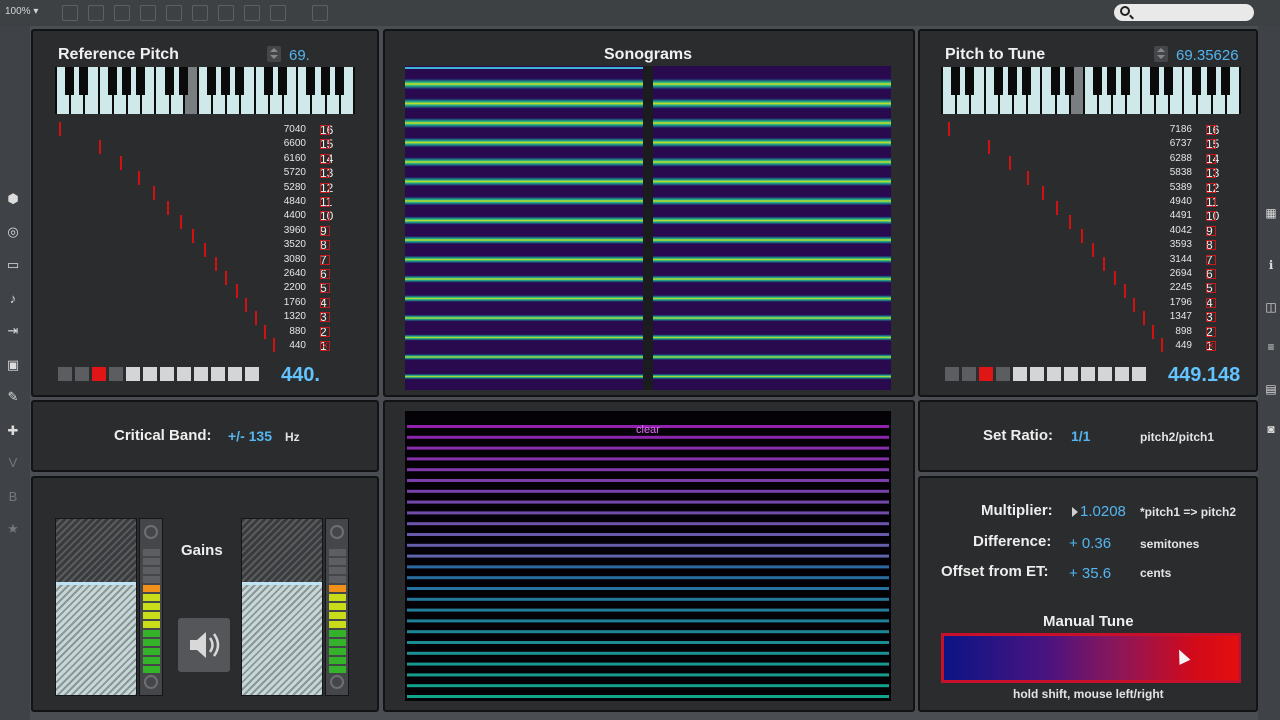 The width and height of the screenshot is (1280, 720). Describe the element at coordinates (648, 430) in the screenshot. I see `clear-button: clear` at that location.